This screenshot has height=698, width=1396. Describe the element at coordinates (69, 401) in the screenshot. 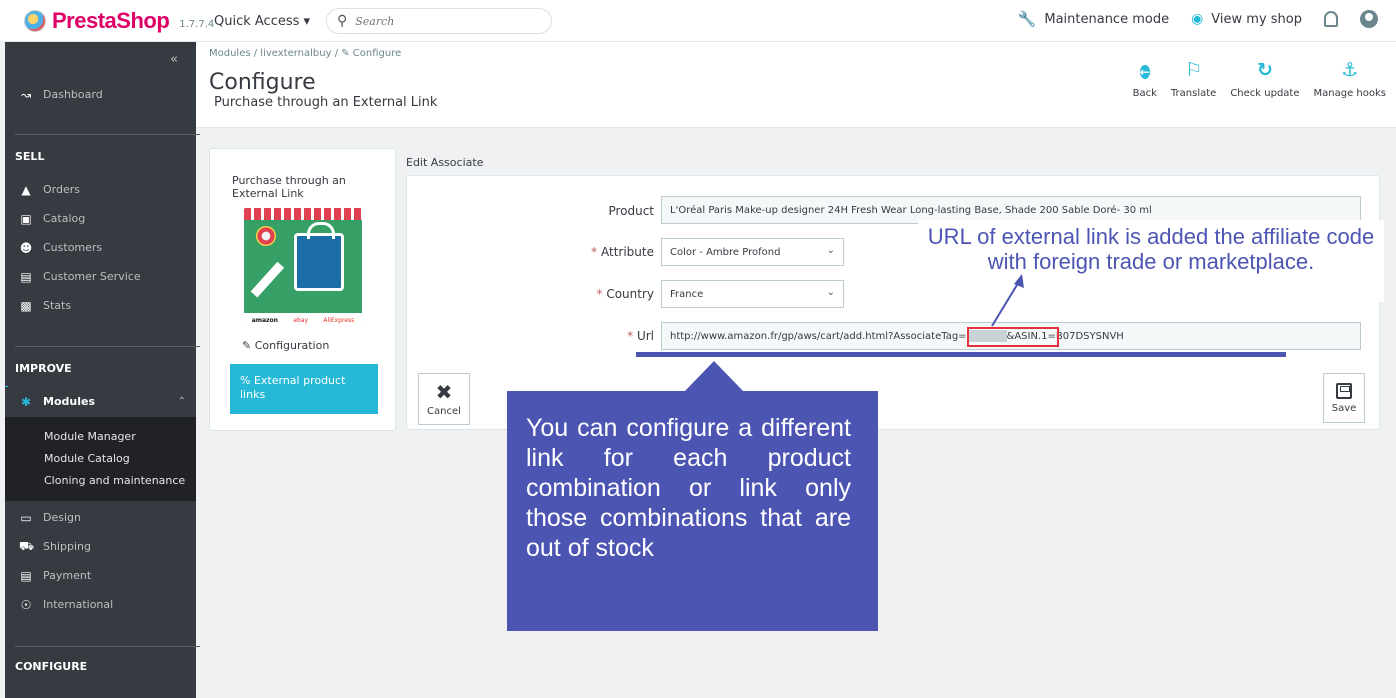

I see `sidebar-item-label: Modules` at that location.